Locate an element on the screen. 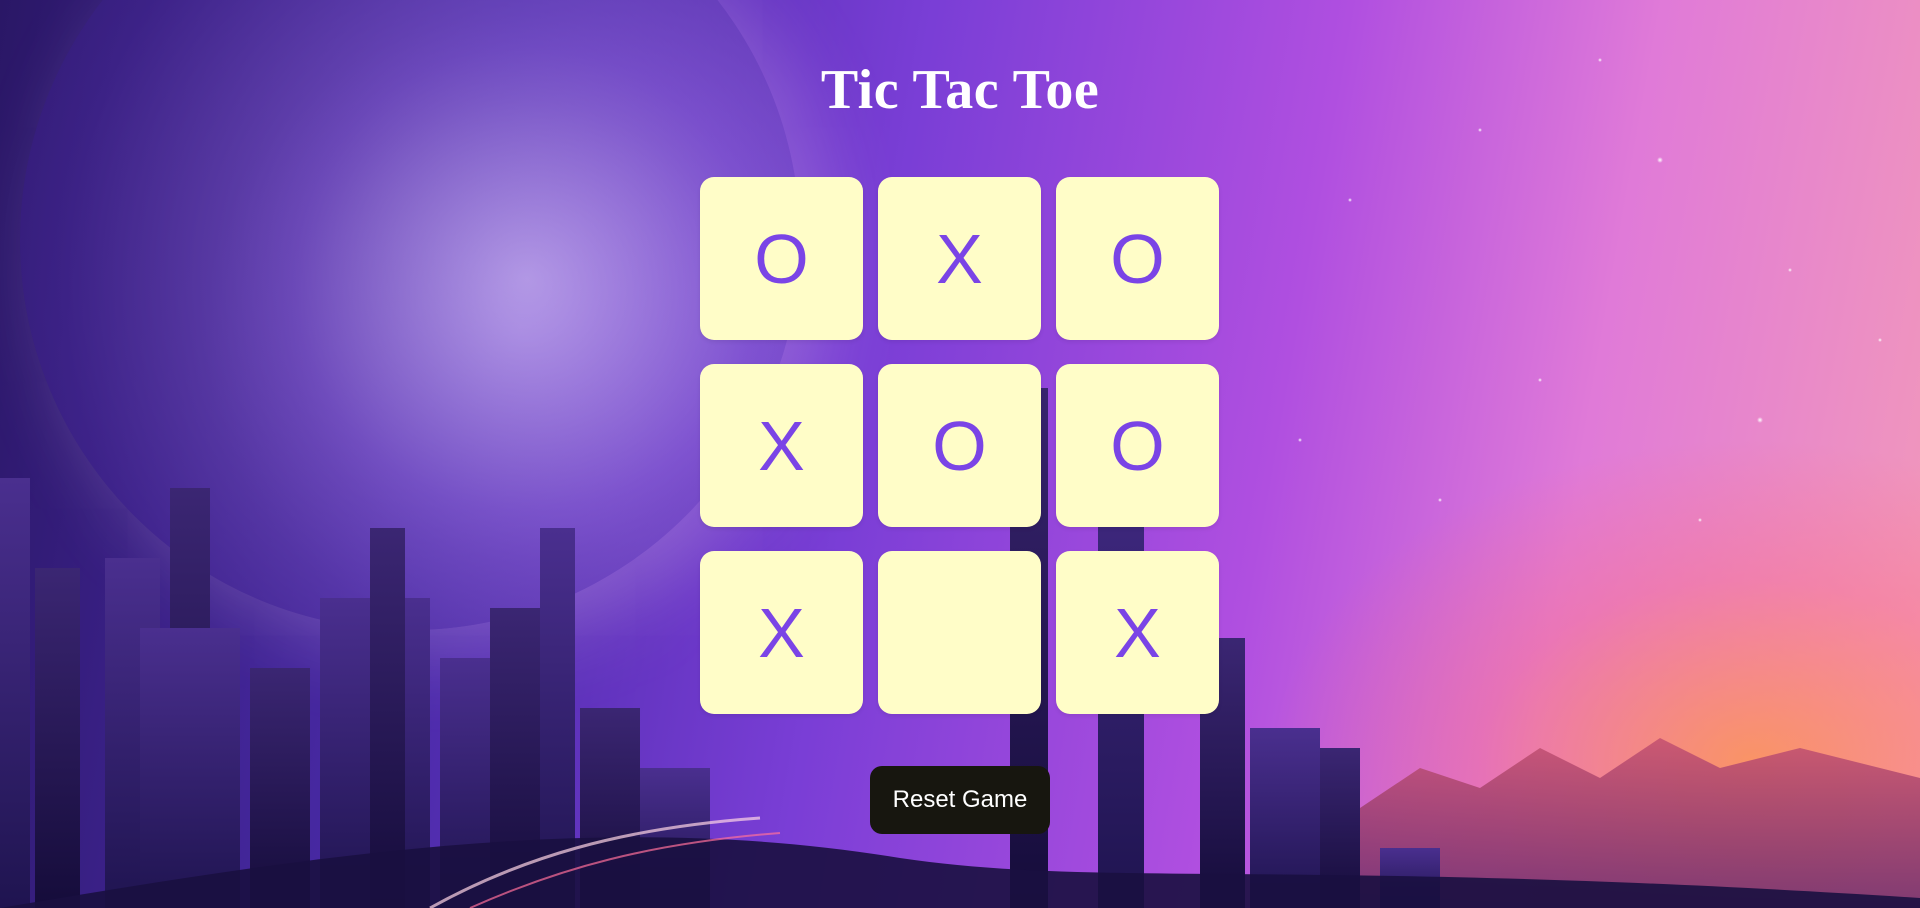 Image resolution: width=1920 pixels, height=908 pixels. board-cell-1: O is located at coordinates (781, 258).